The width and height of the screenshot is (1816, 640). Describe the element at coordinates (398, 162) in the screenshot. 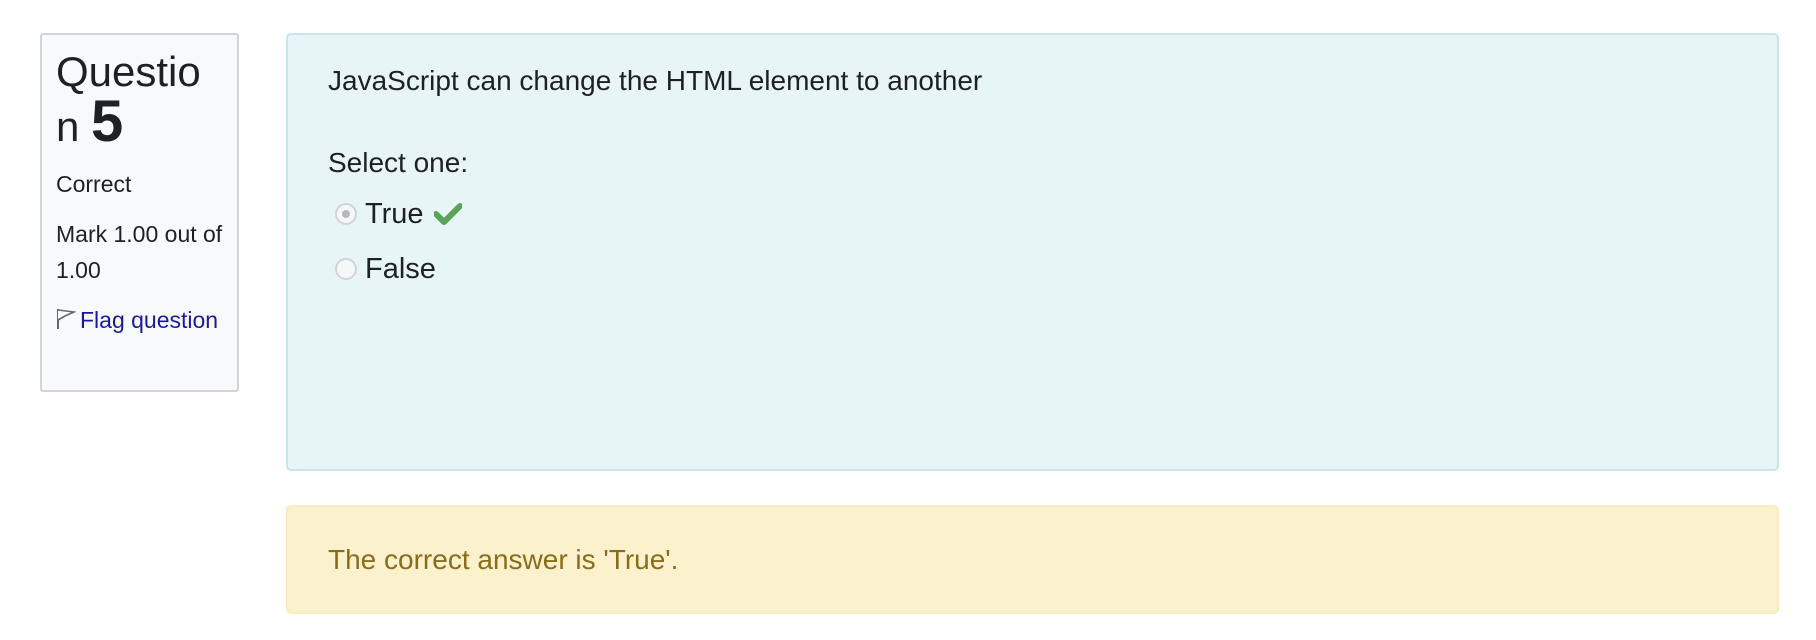

I see `select-prompt: Select one:` at that location.